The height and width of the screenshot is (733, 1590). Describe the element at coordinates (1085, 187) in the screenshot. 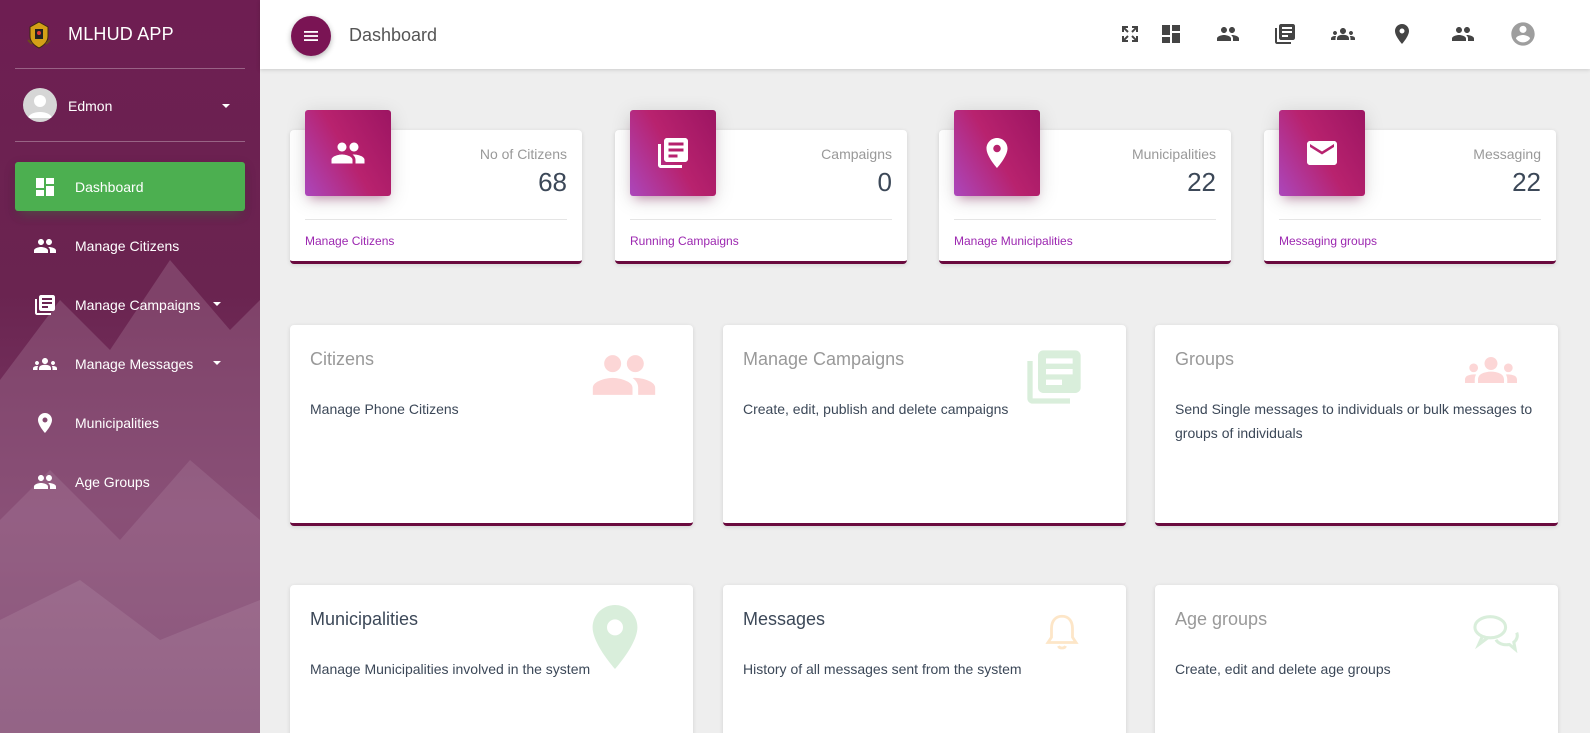

I see `stat-card-municipalities: Municipalities 22 Manage Municipalities` at that location.